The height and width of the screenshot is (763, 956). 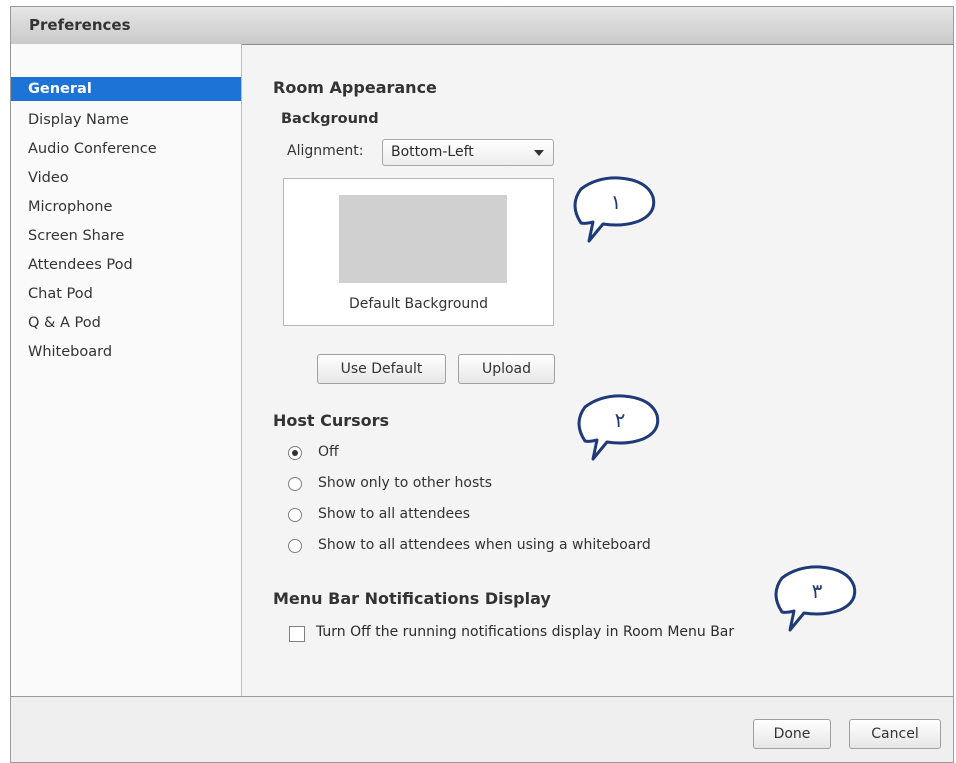 What do you see at coordinates (506, 369) in the screenshot?
I see `upload-button: Upload` at bounding box center [506, 369].